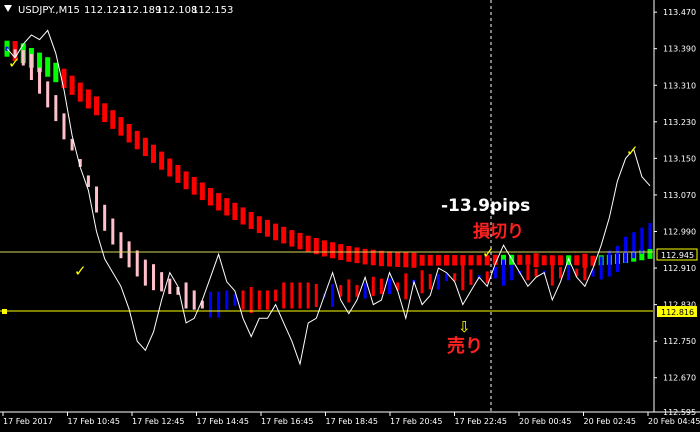  Describe the element at coordinates (498, 231) in the screenshot. I see `stop-loss-label: 損切り` at that location.